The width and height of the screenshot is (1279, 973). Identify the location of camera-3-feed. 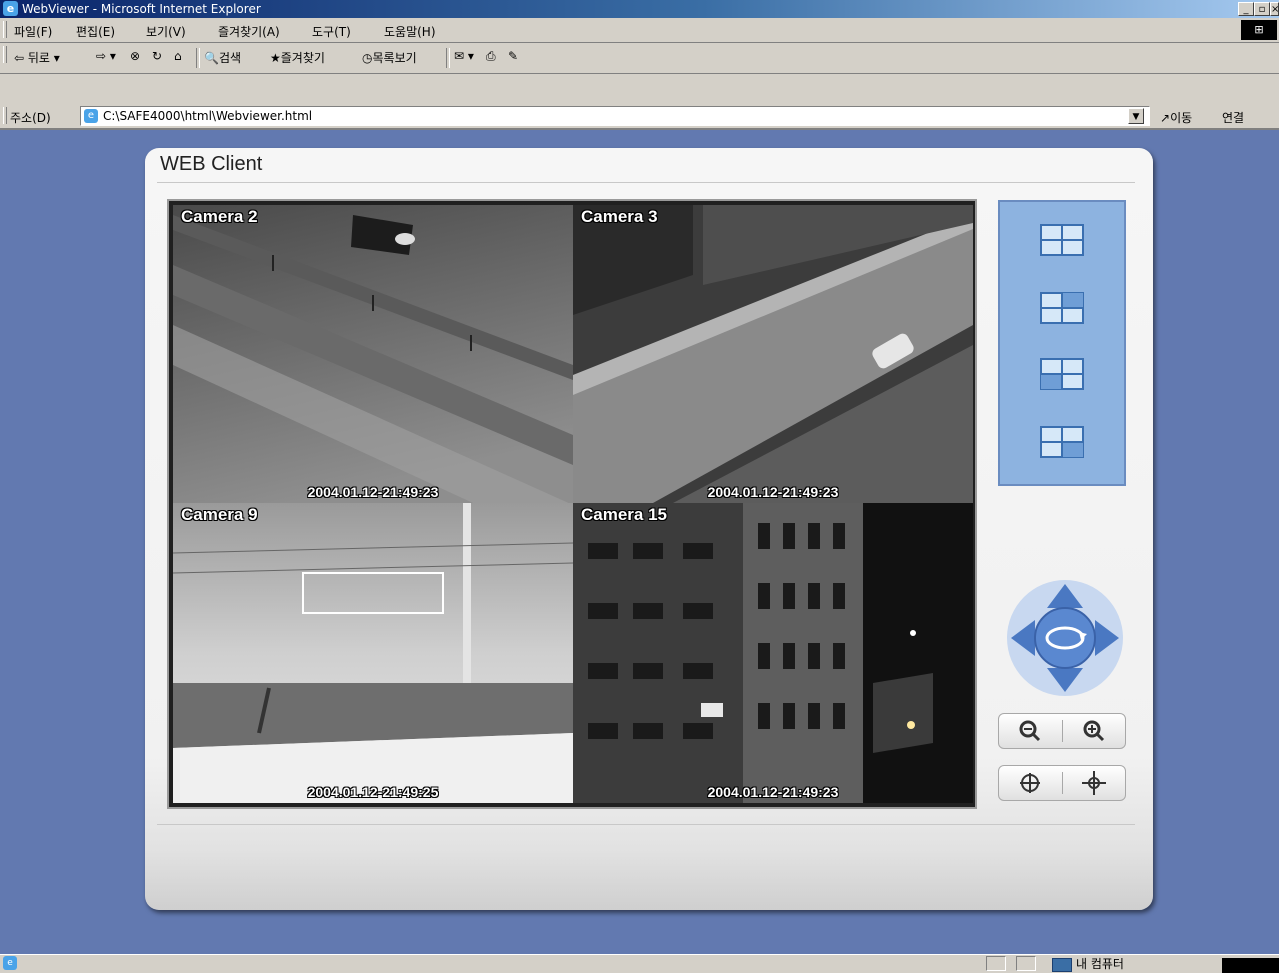
(773, 354).